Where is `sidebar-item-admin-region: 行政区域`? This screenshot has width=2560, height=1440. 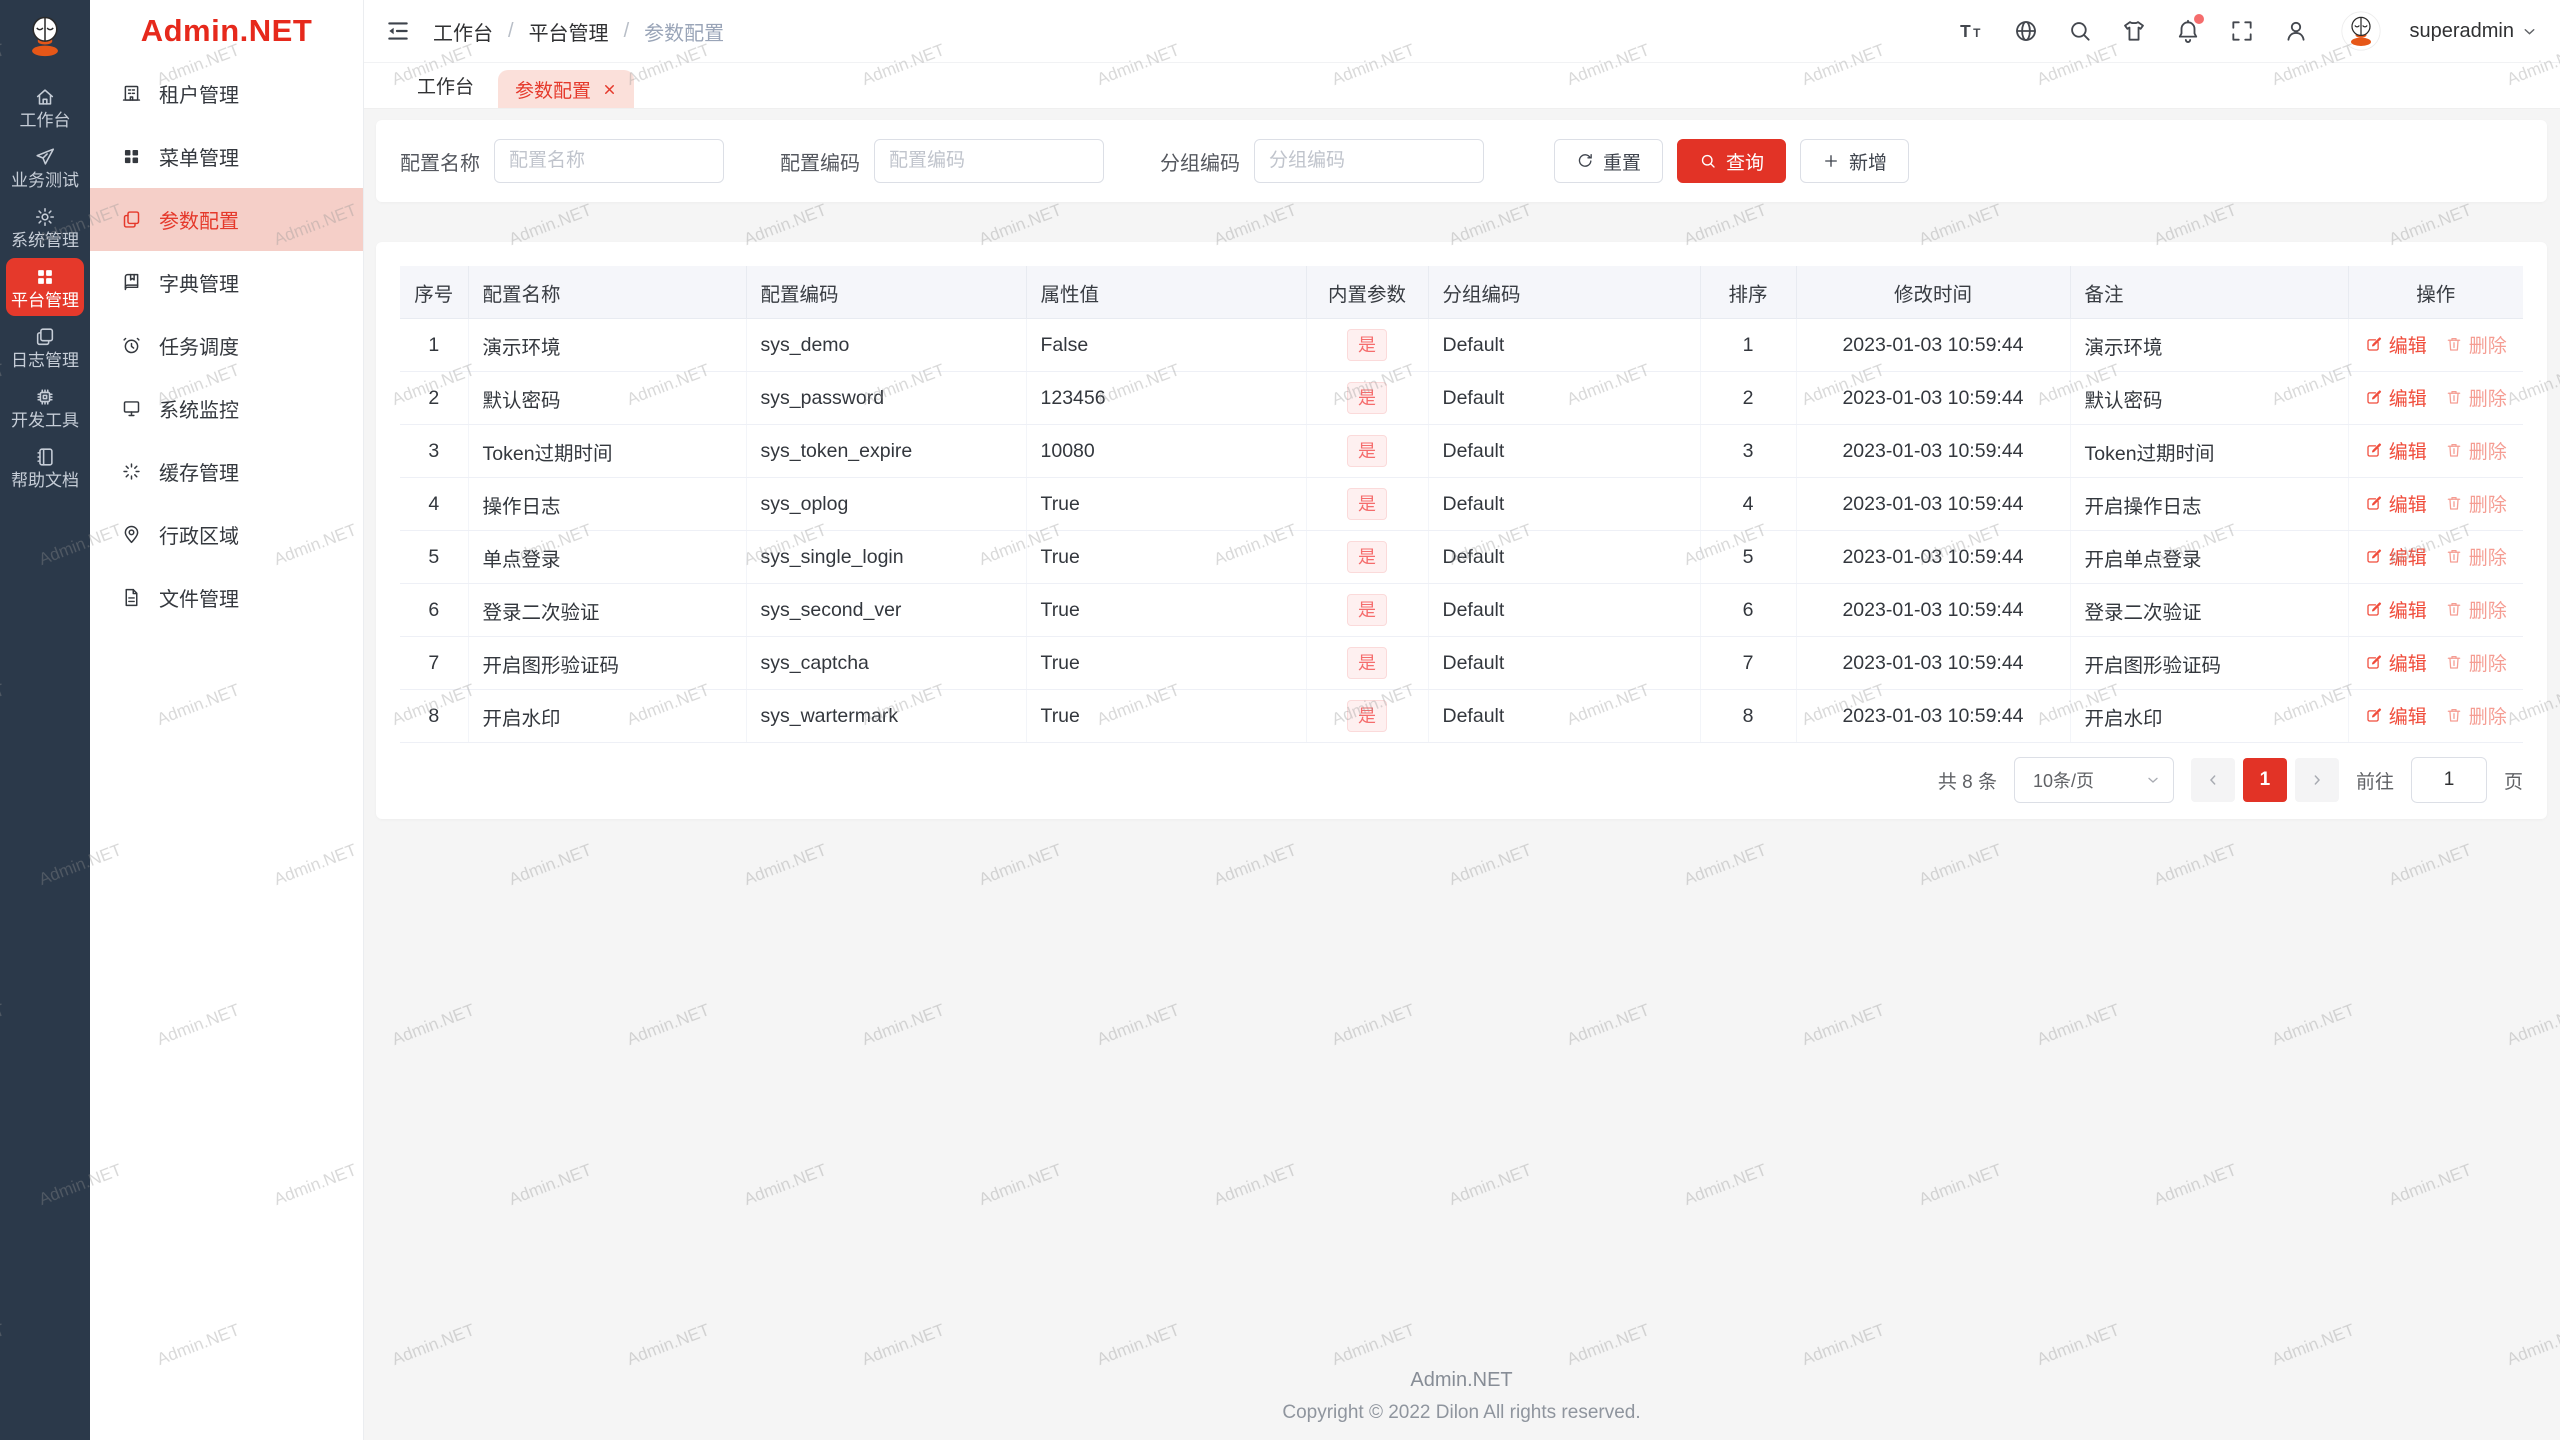 sidebar-item-admin-region: 行政区域 is located at coordinates (226, 534).